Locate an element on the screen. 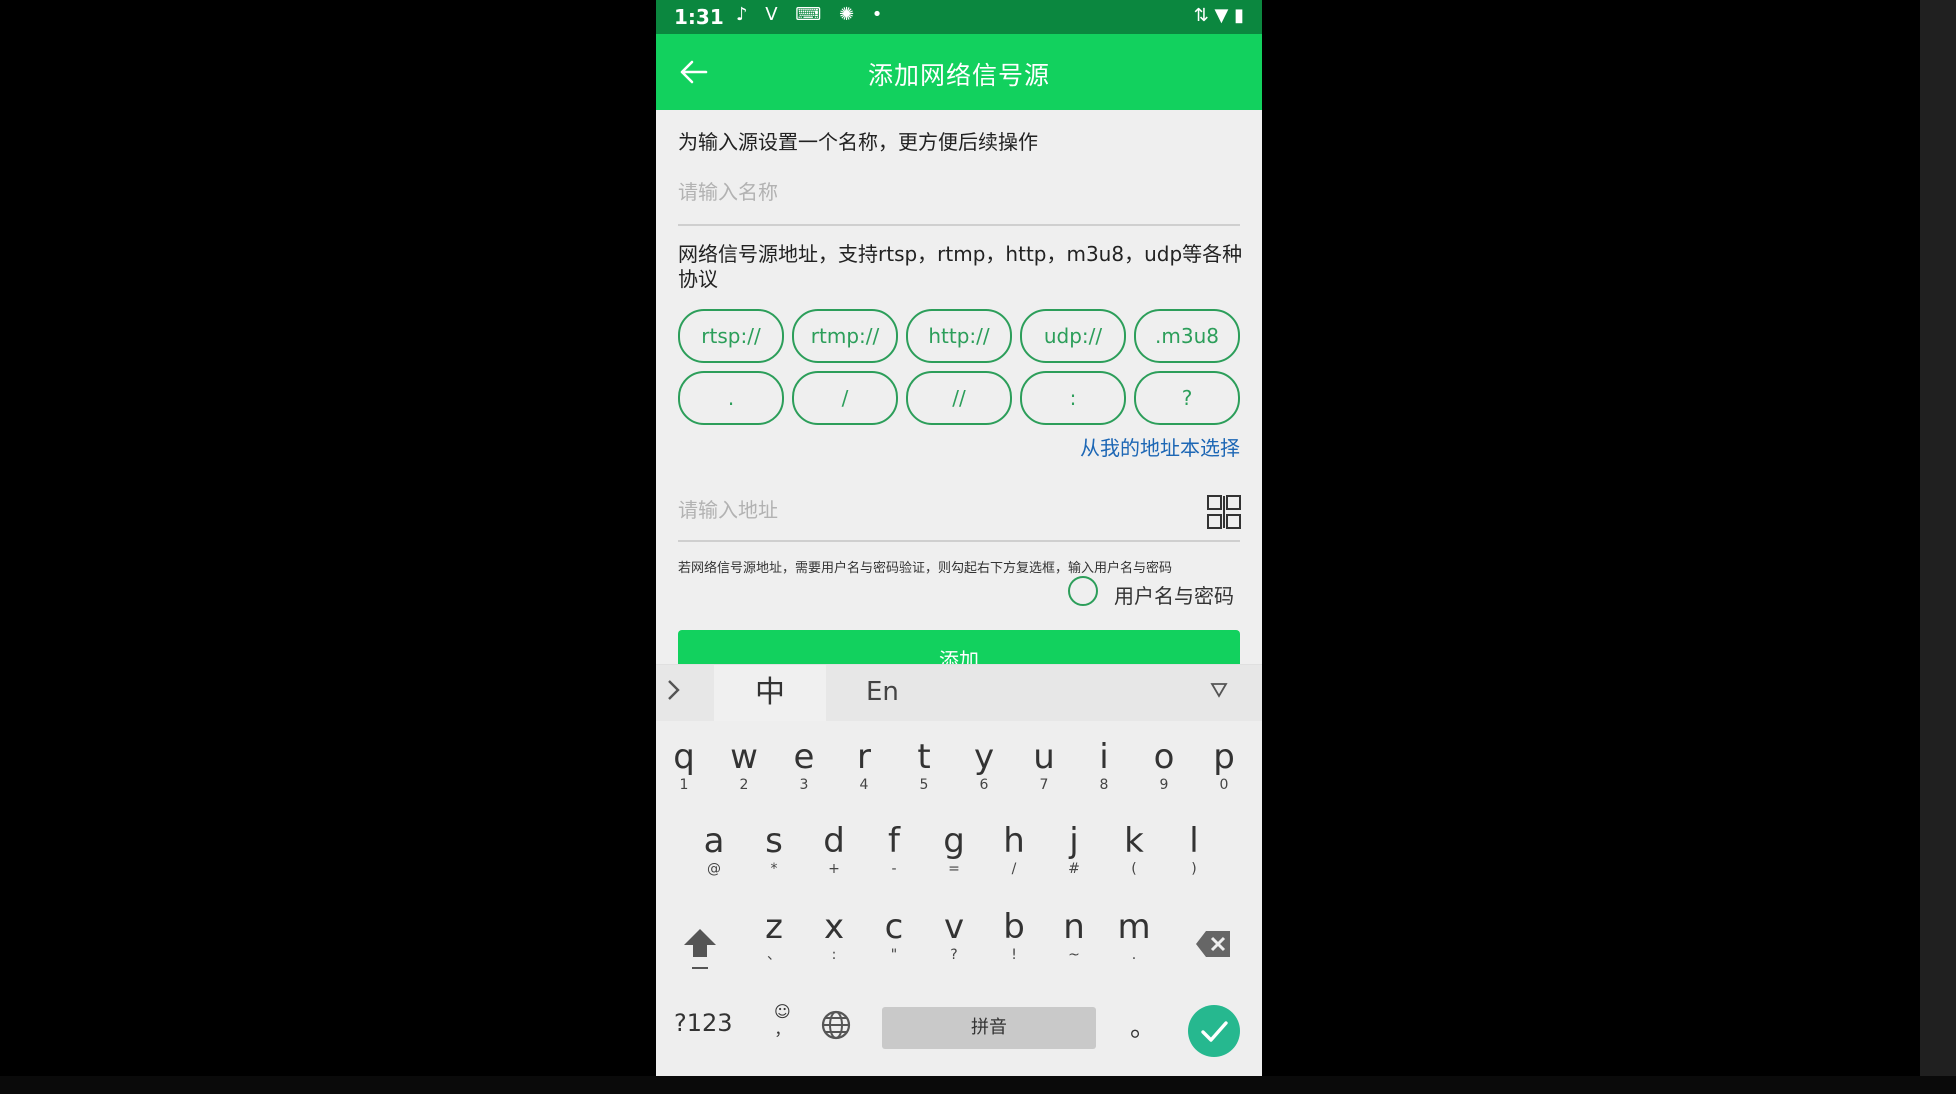  key-letter: e is located at coordinates (804, 757).